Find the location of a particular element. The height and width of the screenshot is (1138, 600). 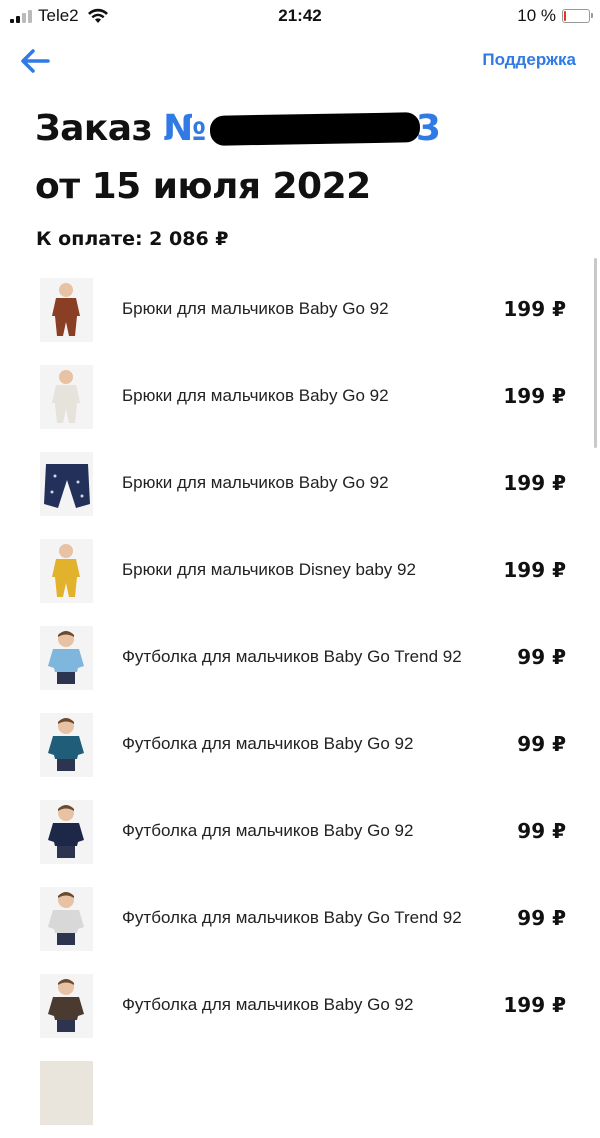

nav-bar: Поддержка is located at coordinates (300, 62).